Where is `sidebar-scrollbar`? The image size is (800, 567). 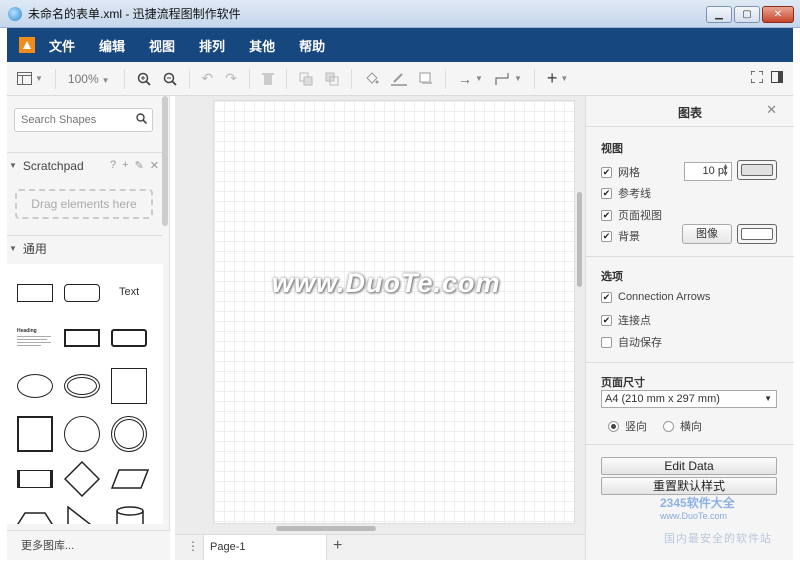 sidebar-scrollbar is located at coordinates (165, 161).